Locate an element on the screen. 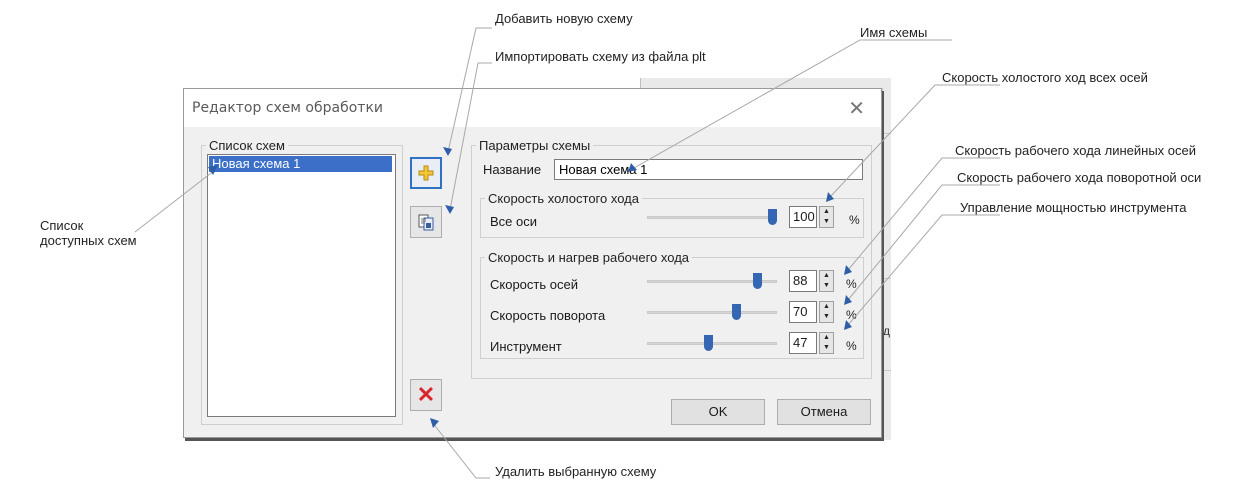 The image size is (1253, 482). delete-scheme-button: ✕ is located at coordinates (426, 395).